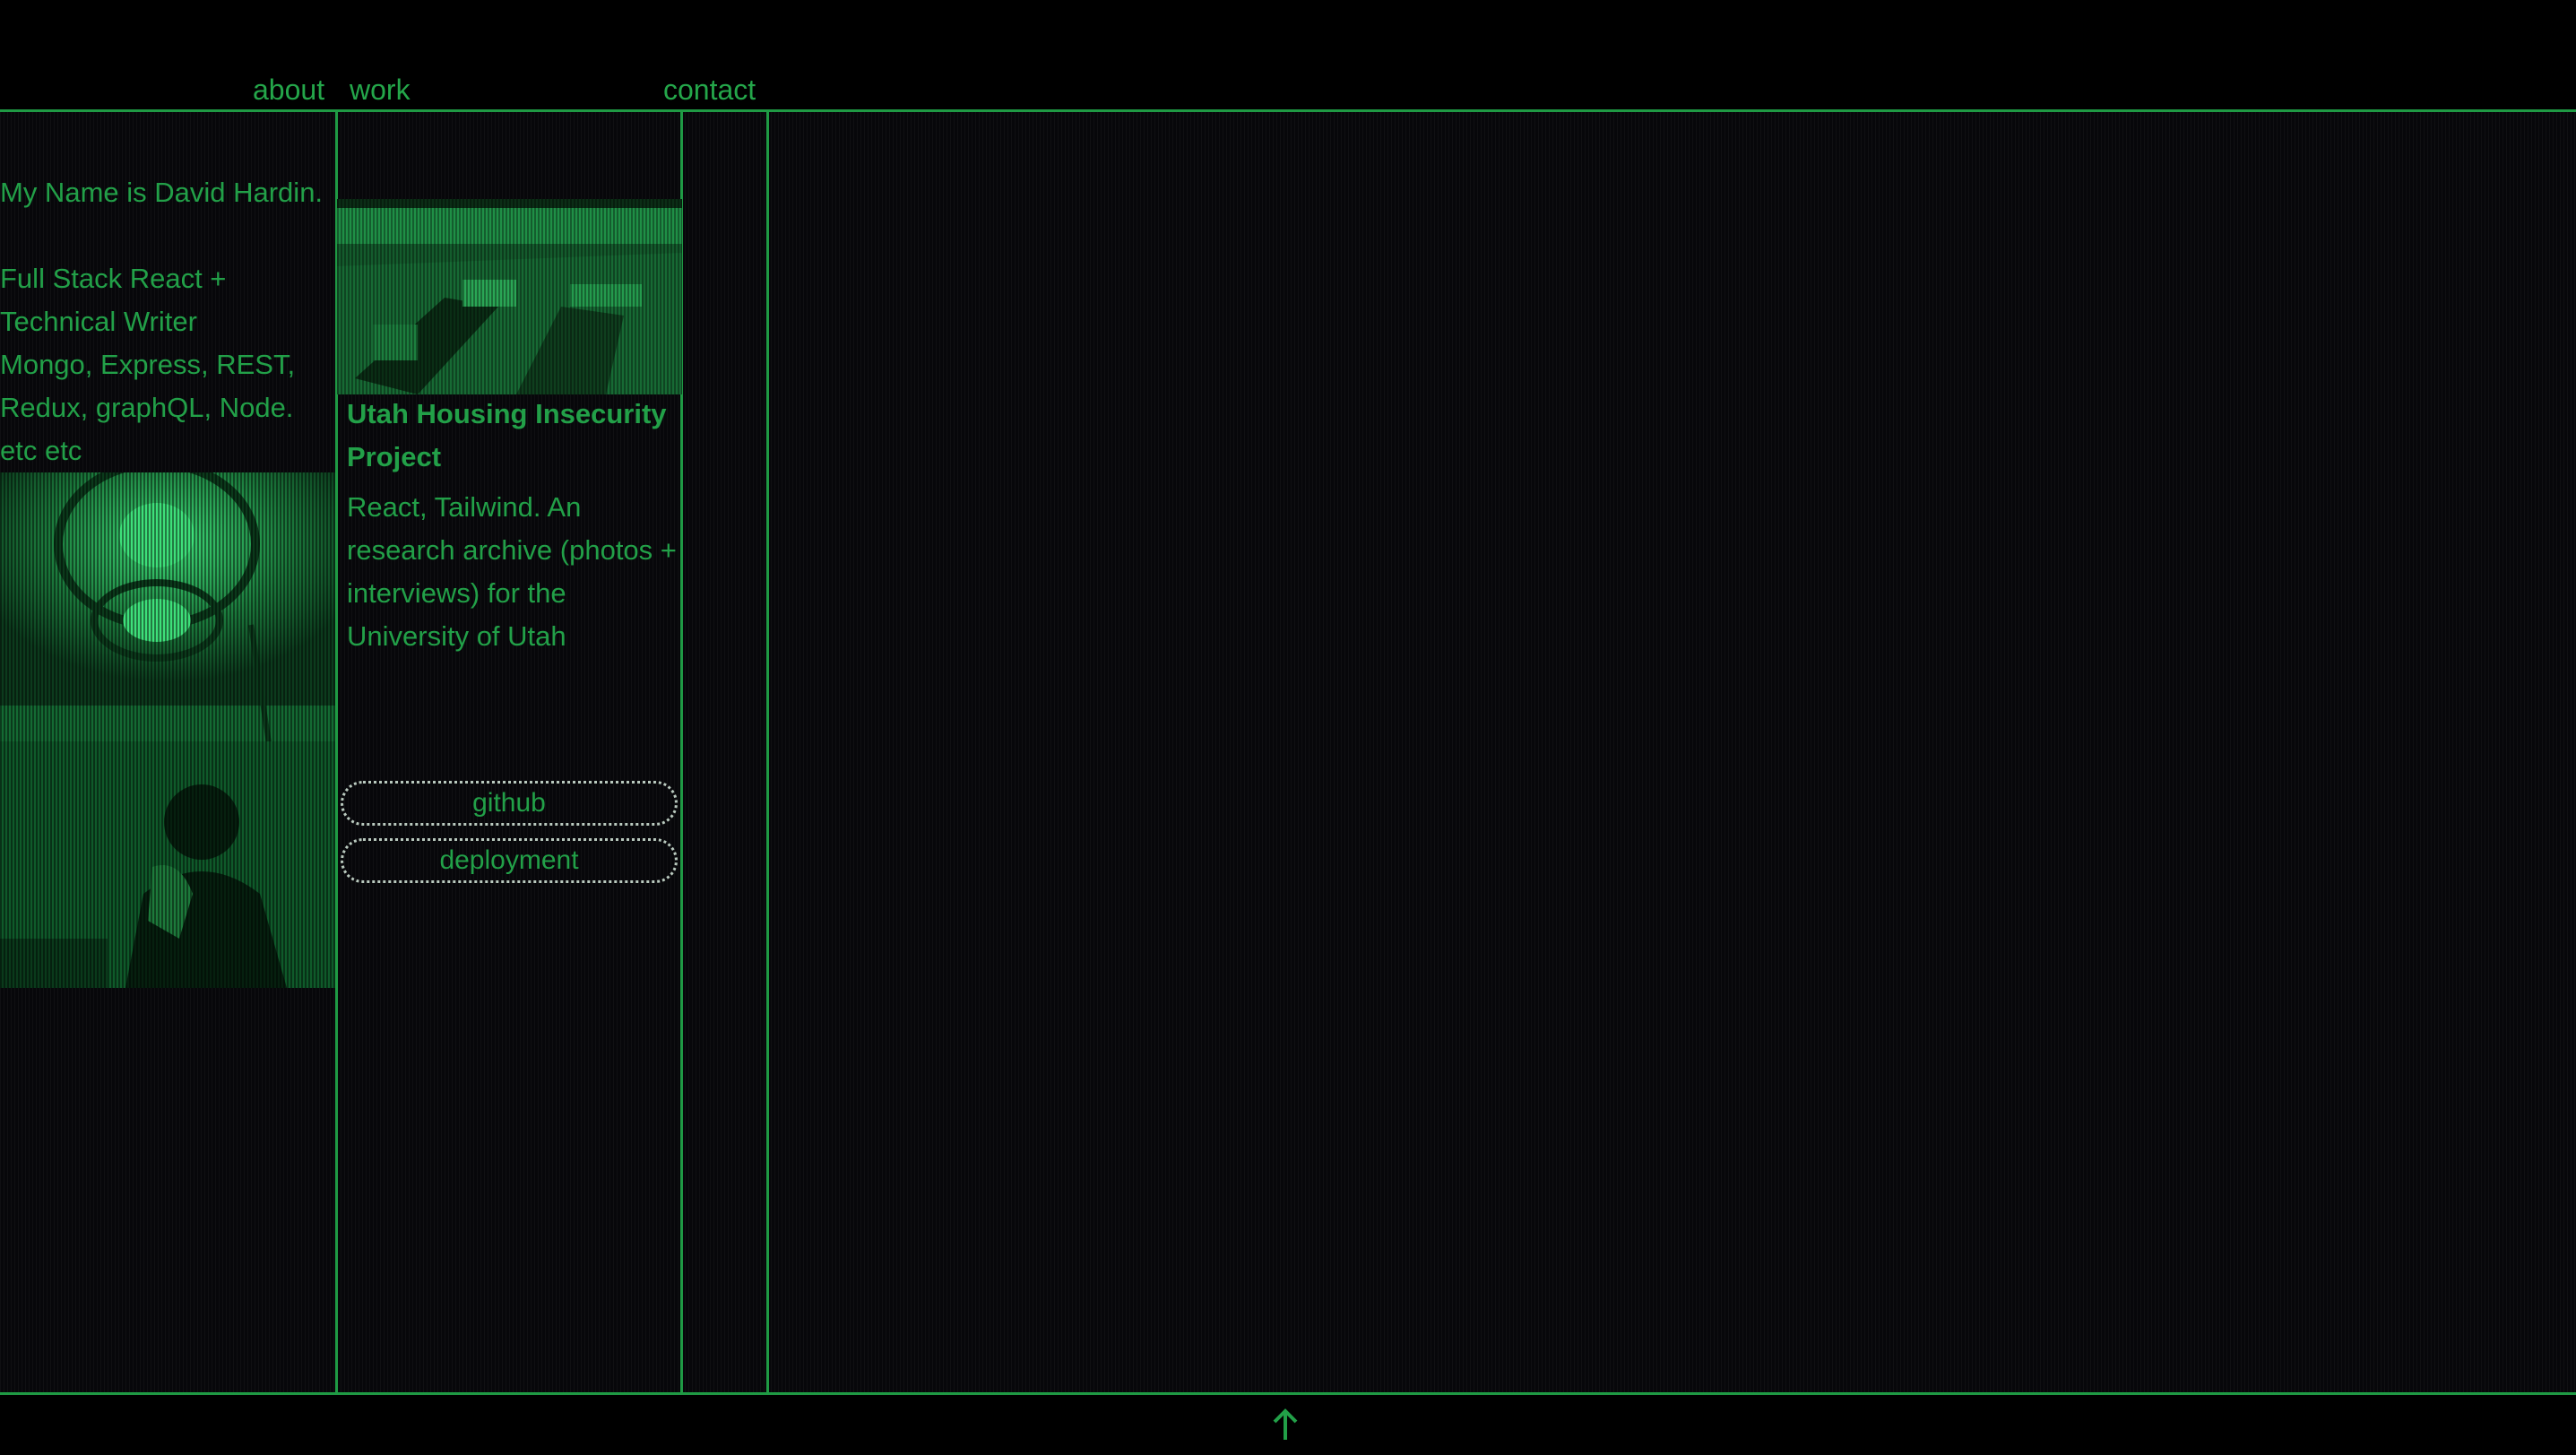 This screenshot has height=1455, width=2576. I want to click on nav-link-work: work, so click(380, 90).